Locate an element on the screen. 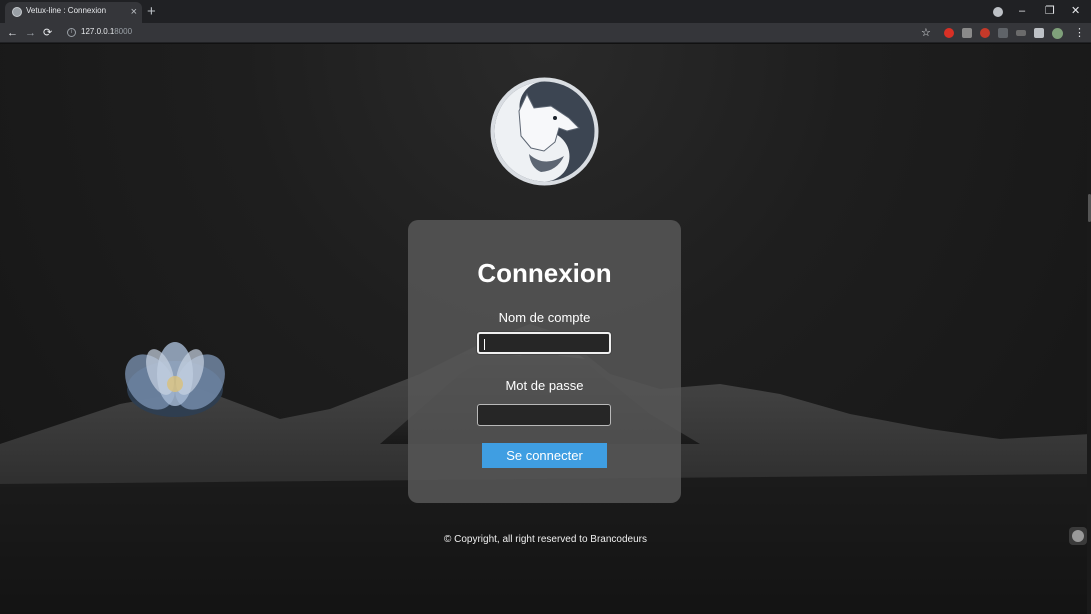 The width and height of the screenshot is (1091, 614). browser-tab: Vetux-line : Connexion × is located at coordinates (73, 12).